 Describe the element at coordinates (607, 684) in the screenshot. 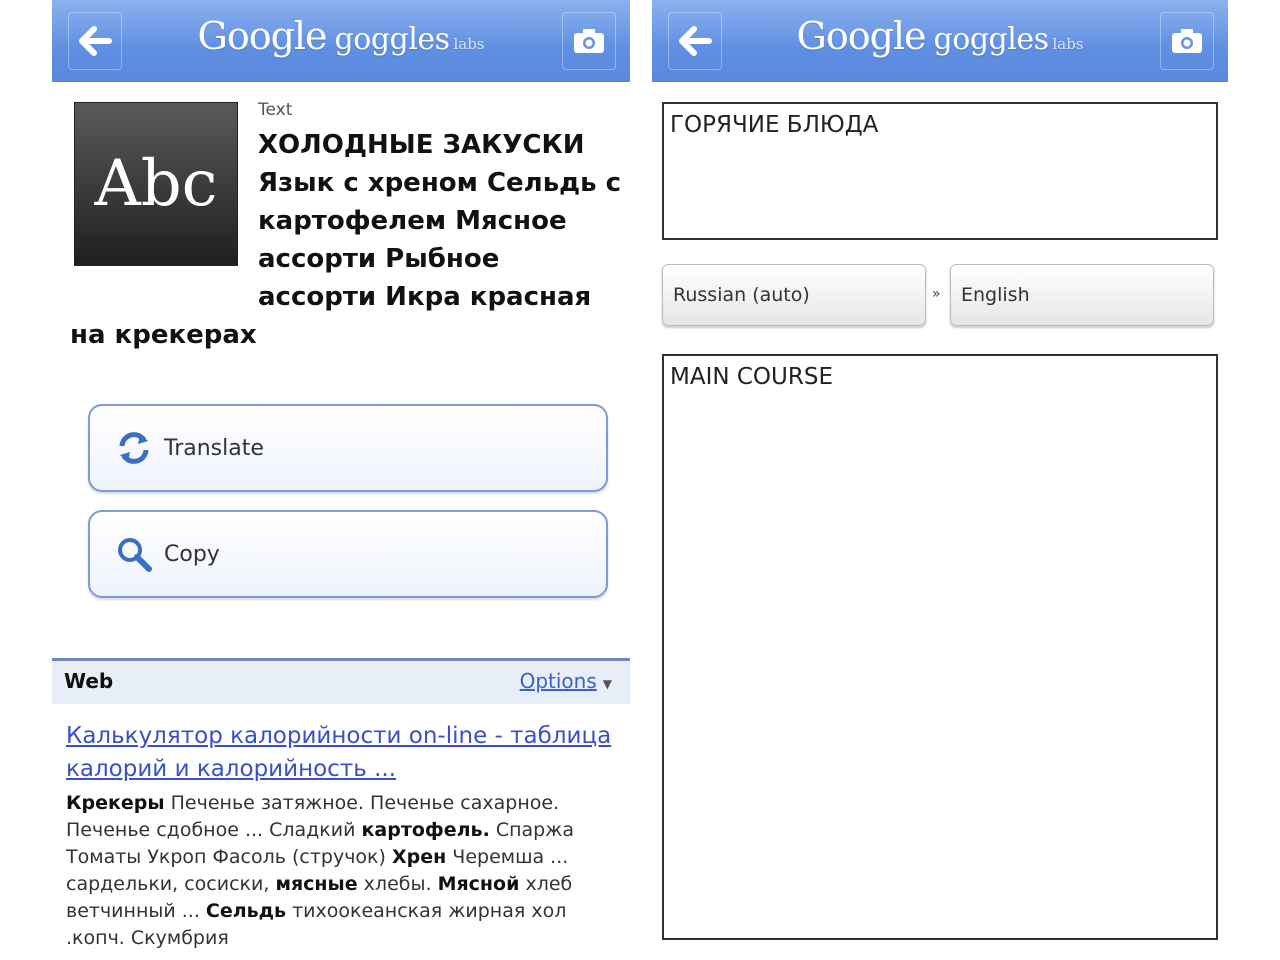

I see `options-caret-icon: ▼` at that location.